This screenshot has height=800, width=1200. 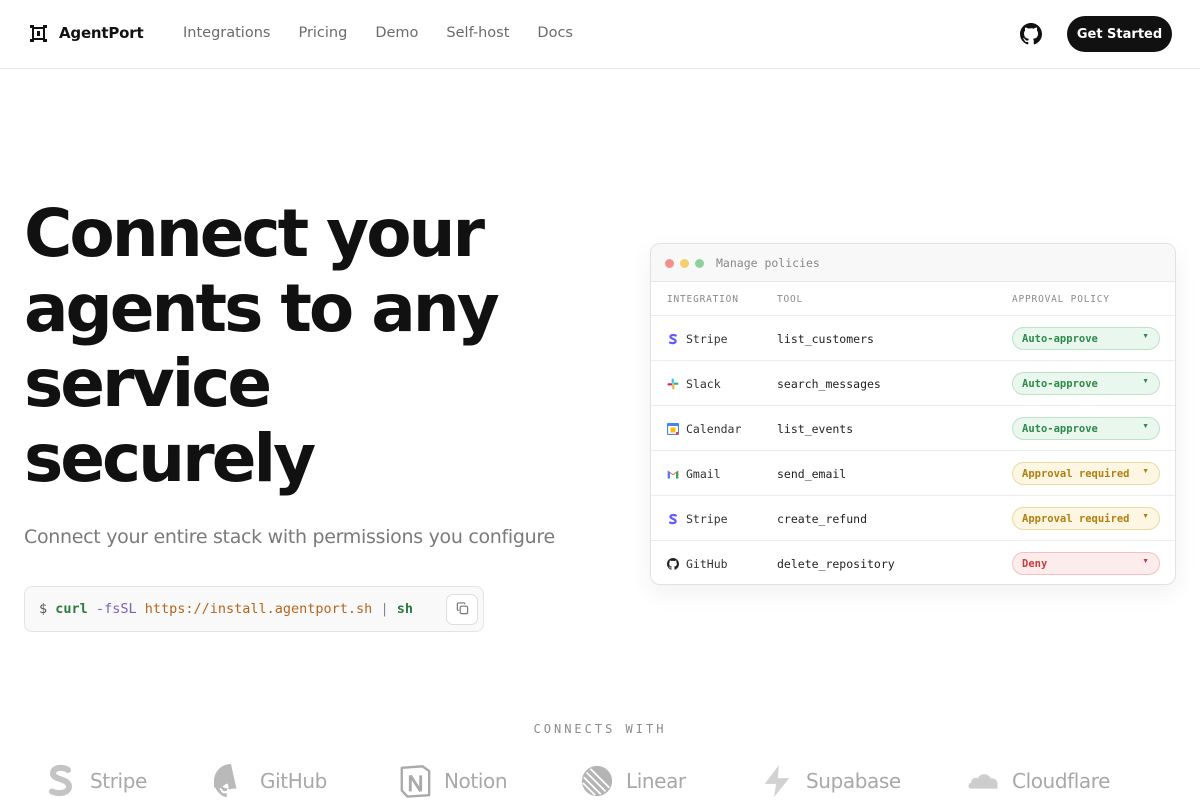 I want to click on table-row: Stripe list_customers Auto-approve ▼, so click(x=913, y=338).